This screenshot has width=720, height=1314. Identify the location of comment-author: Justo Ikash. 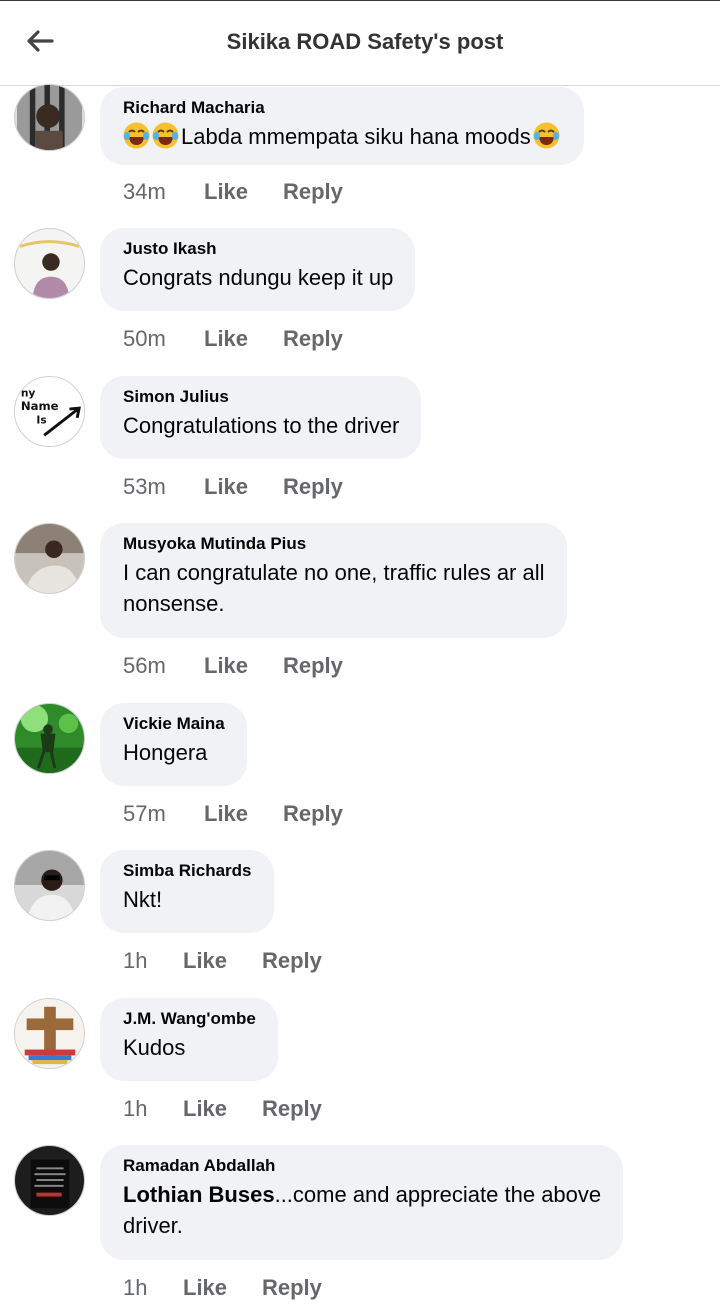
(258, 249).